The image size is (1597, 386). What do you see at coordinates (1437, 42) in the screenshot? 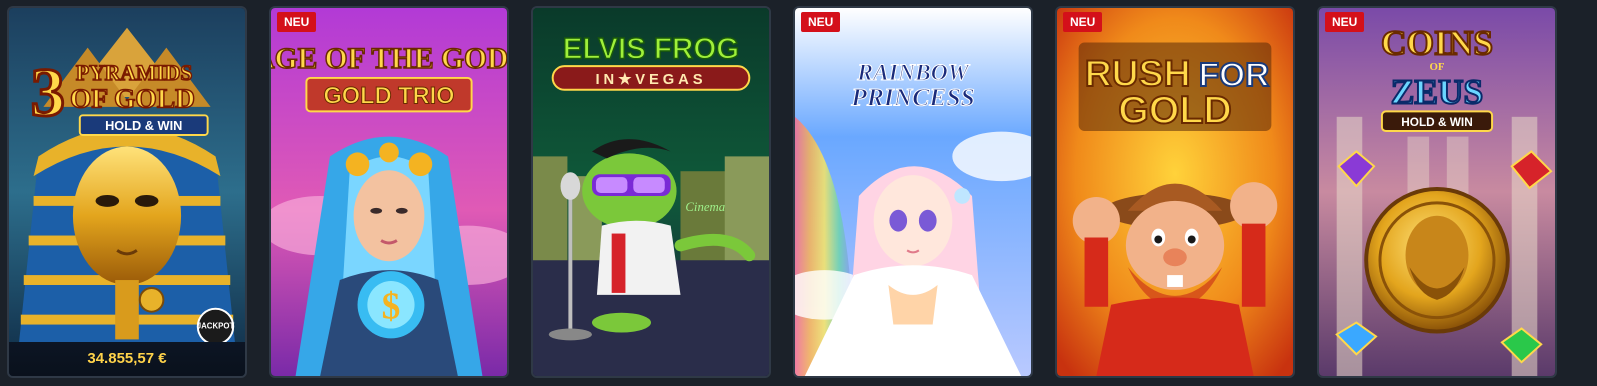
I see `title-line-1: COINS` at bounding box center [1437, 42].